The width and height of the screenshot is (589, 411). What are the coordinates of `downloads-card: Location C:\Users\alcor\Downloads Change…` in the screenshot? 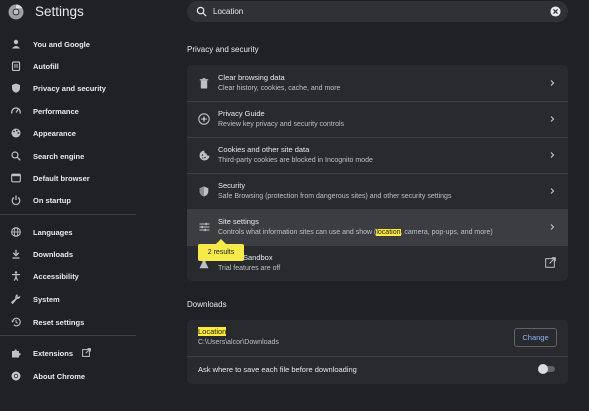 It's located at (377, 352).